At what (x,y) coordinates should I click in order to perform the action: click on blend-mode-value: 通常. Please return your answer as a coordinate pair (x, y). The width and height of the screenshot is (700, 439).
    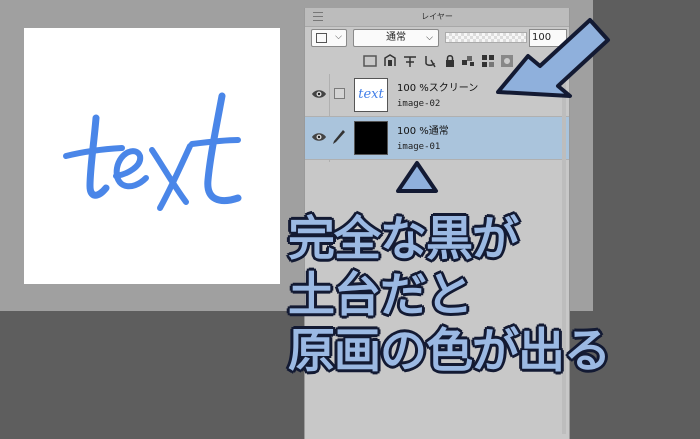
    Looking at the image, I should click on (396, 37).